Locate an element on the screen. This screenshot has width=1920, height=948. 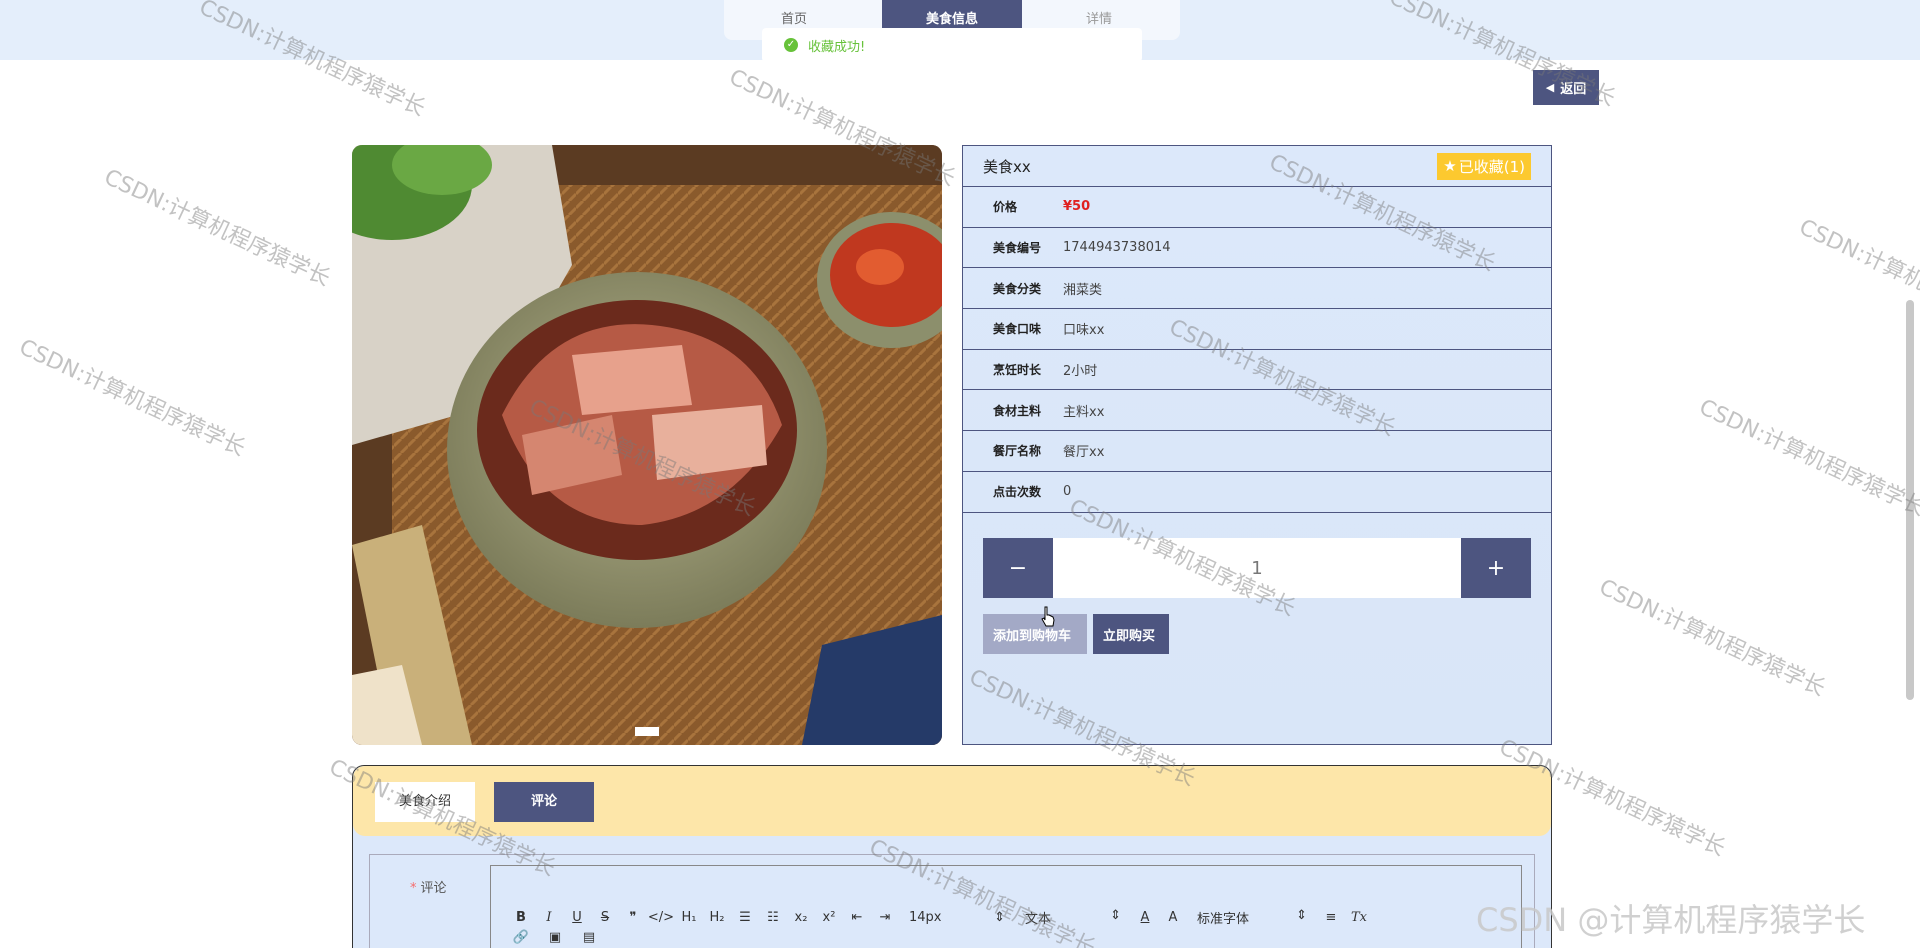
back-button: ◀ 返回 is located at coordinates (1566, 87).